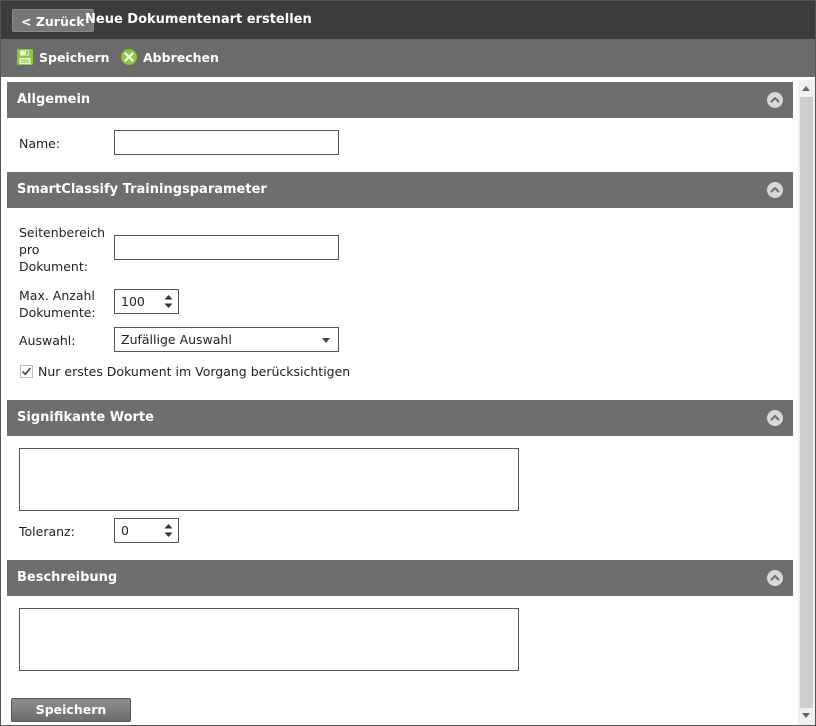  I want to click on beschreibung-textarea, so click(269, 639).